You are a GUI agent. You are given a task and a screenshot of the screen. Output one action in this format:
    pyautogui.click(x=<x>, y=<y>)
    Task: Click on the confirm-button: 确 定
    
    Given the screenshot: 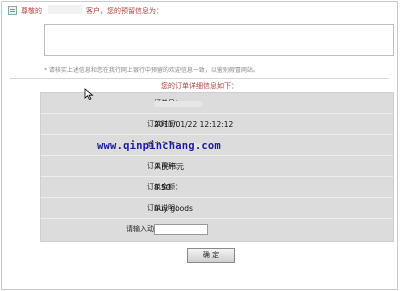 What is the action you would take?
    pyautogui.click(x=211, y=255)
    